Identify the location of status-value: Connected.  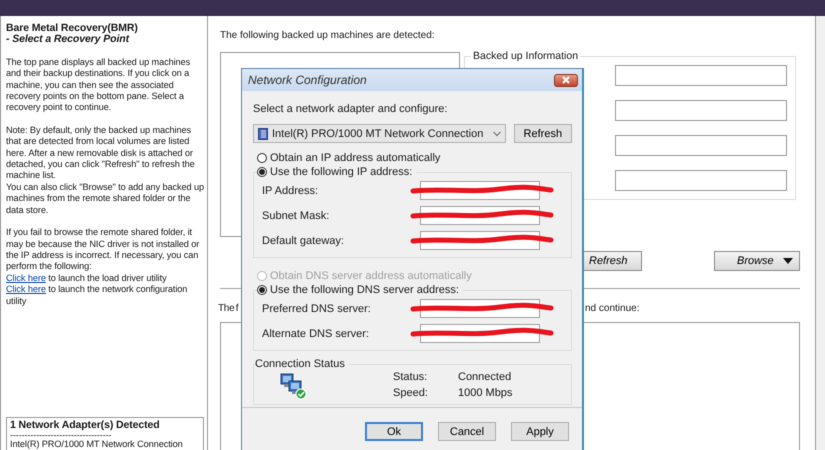
(485, 377).